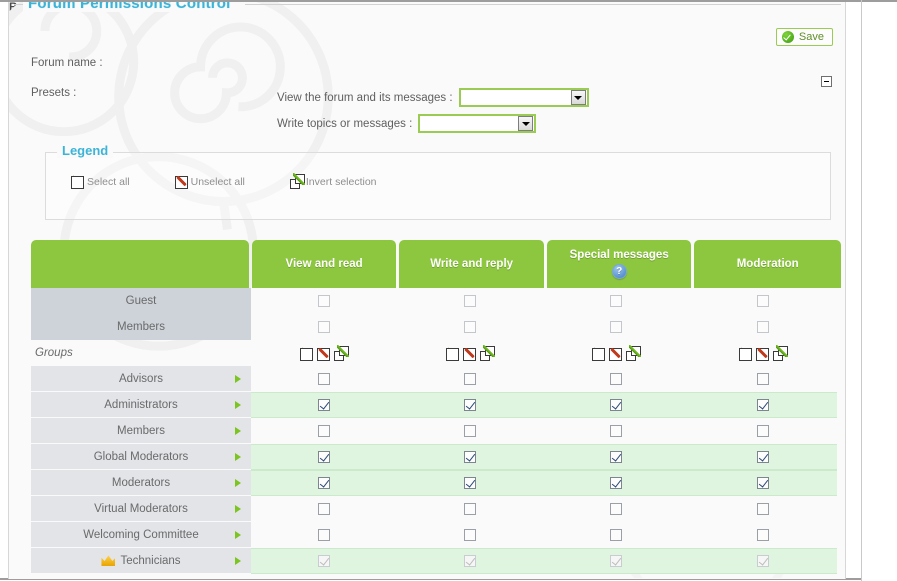  What do you see at coordinates (477, 123) in the screenshot?
I see `write-preset-select` at bounding box center [477, 123].